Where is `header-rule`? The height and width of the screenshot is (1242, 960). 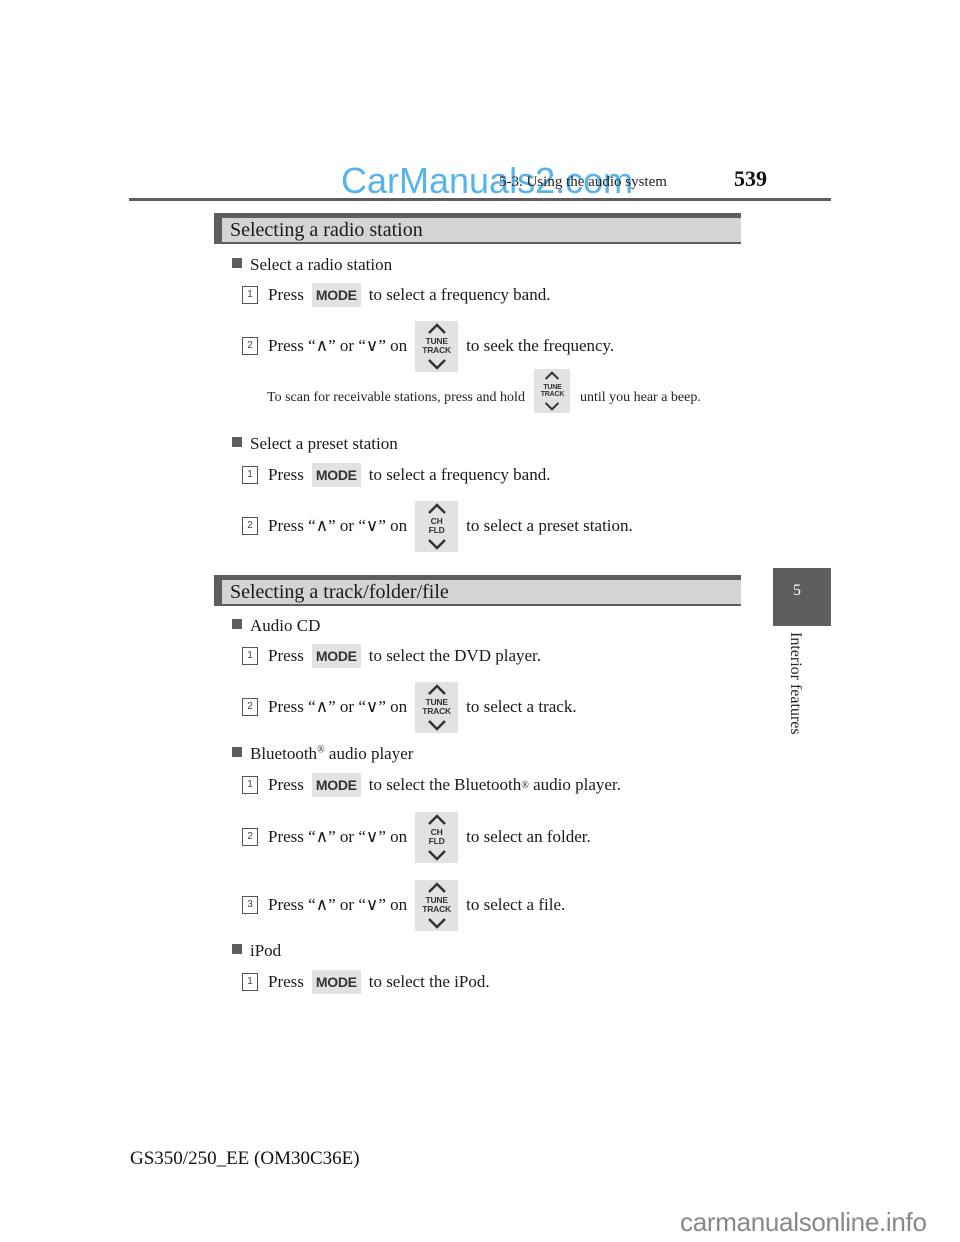 header-rule is located at coordinates (480, 199).